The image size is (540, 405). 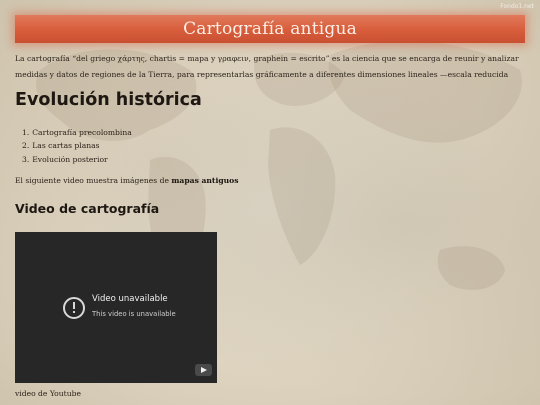 I want to click on header-bar: Cartografía antigua, so click(x=270, y=29).